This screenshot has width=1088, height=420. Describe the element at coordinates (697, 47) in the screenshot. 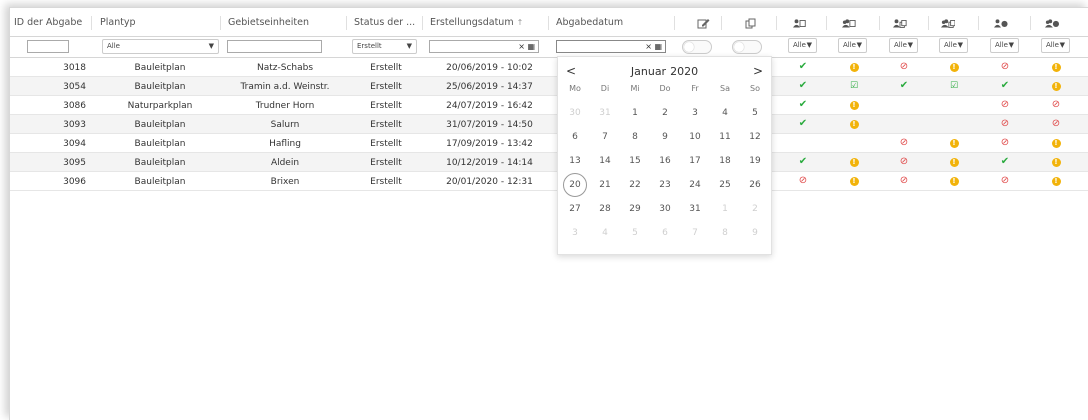

I see `edit-filter-toggle` at that location.